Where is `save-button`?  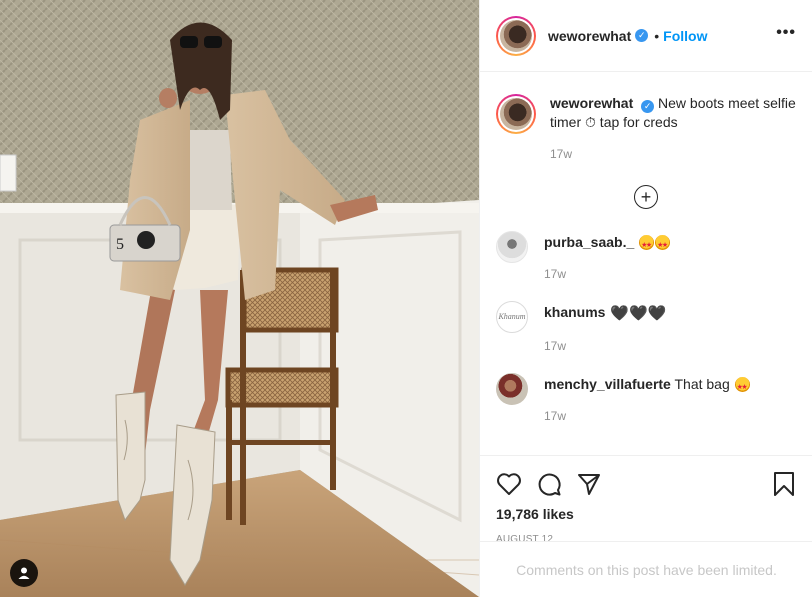 save-button is located at coordinates (785, 484).